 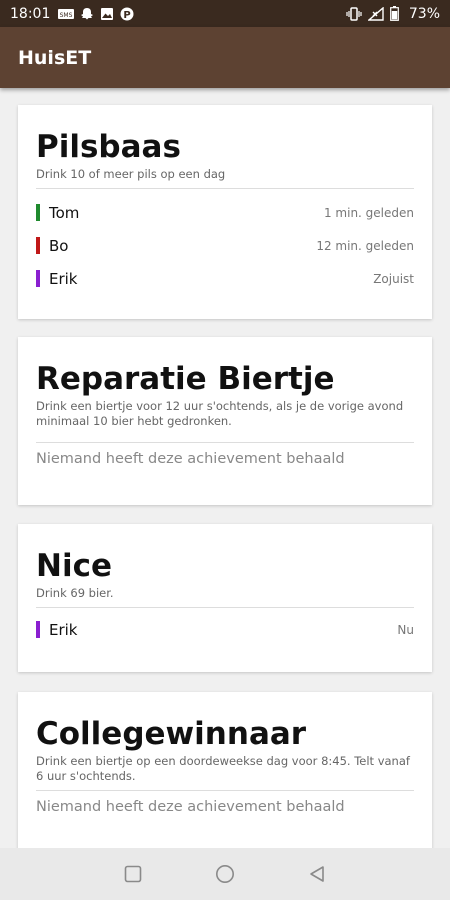 I want to click on status-time: 18:01, so click(x=30, y=13).